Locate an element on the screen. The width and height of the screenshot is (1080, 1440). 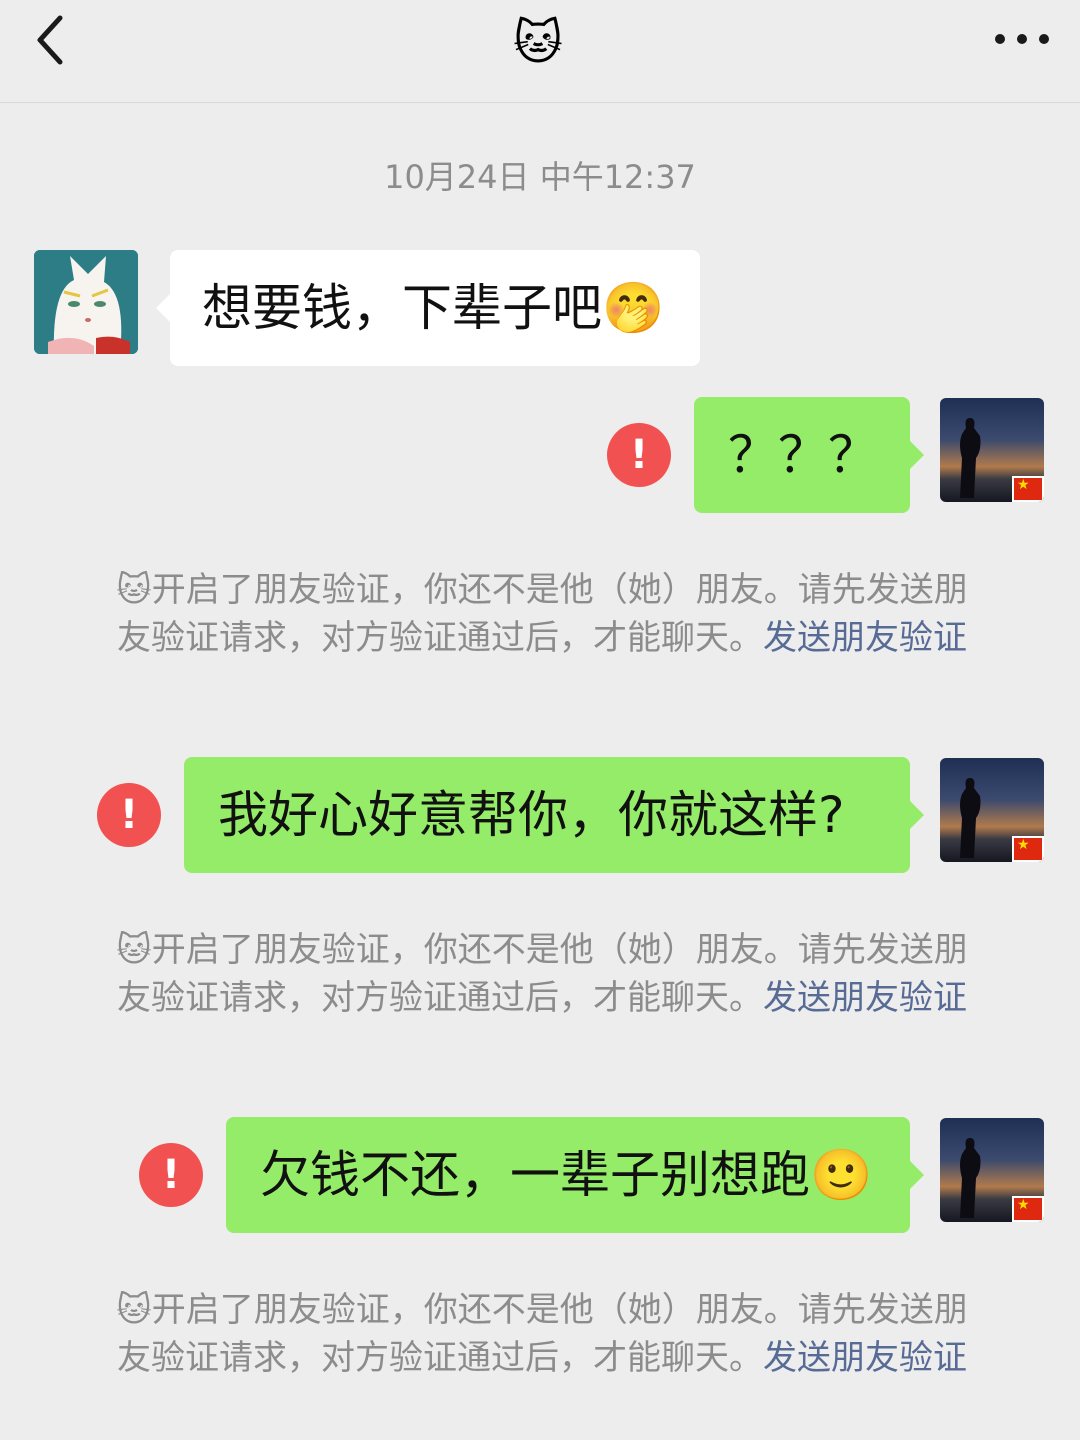
contact-avatar is located at coordinates (86, 302).